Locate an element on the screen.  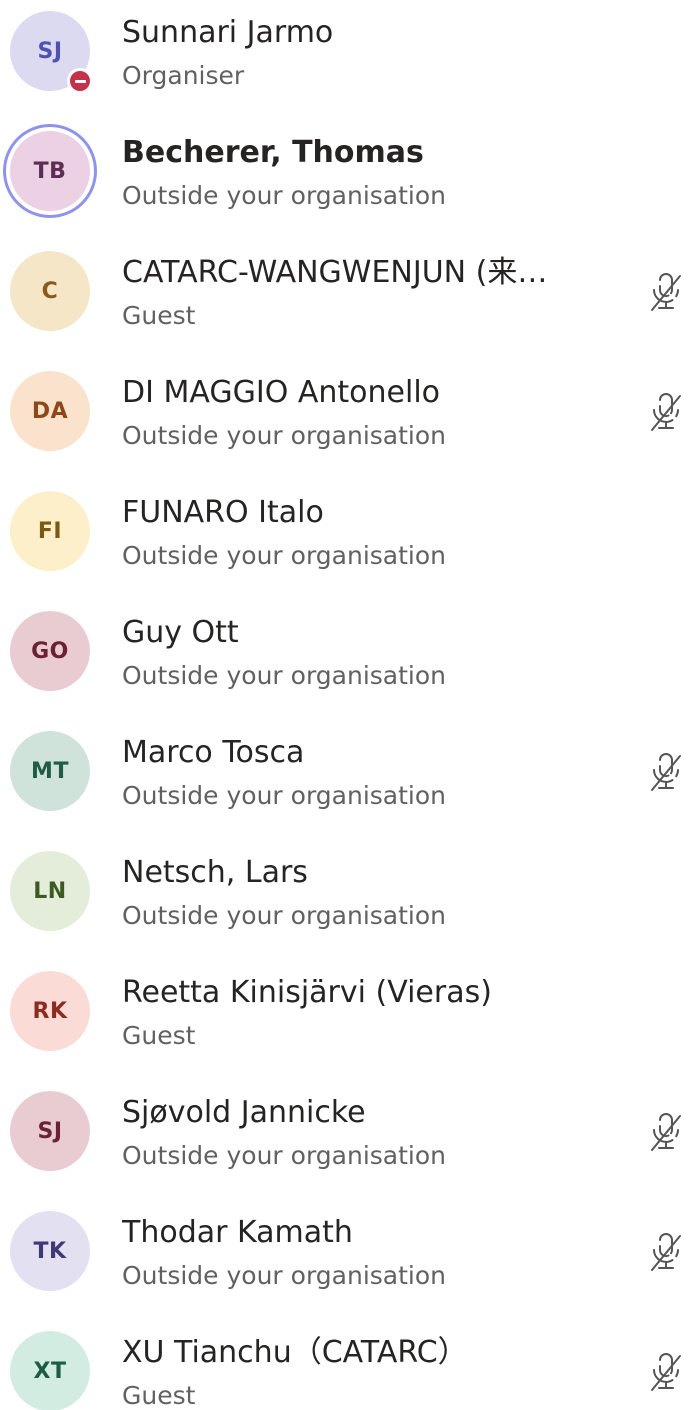
participant-row: XT XU Tianchu（CATARC） Guest is located at coordinates (345, 1365).